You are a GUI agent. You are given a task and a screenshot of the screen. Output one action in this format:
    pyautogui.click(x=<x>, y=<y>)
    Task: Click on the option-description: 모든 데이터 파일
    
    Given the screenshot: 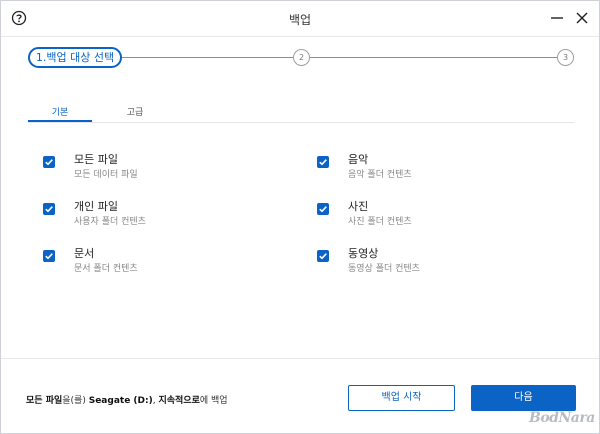 What is the action you would take?
    pyautogui.click(x=106, y=175)
    